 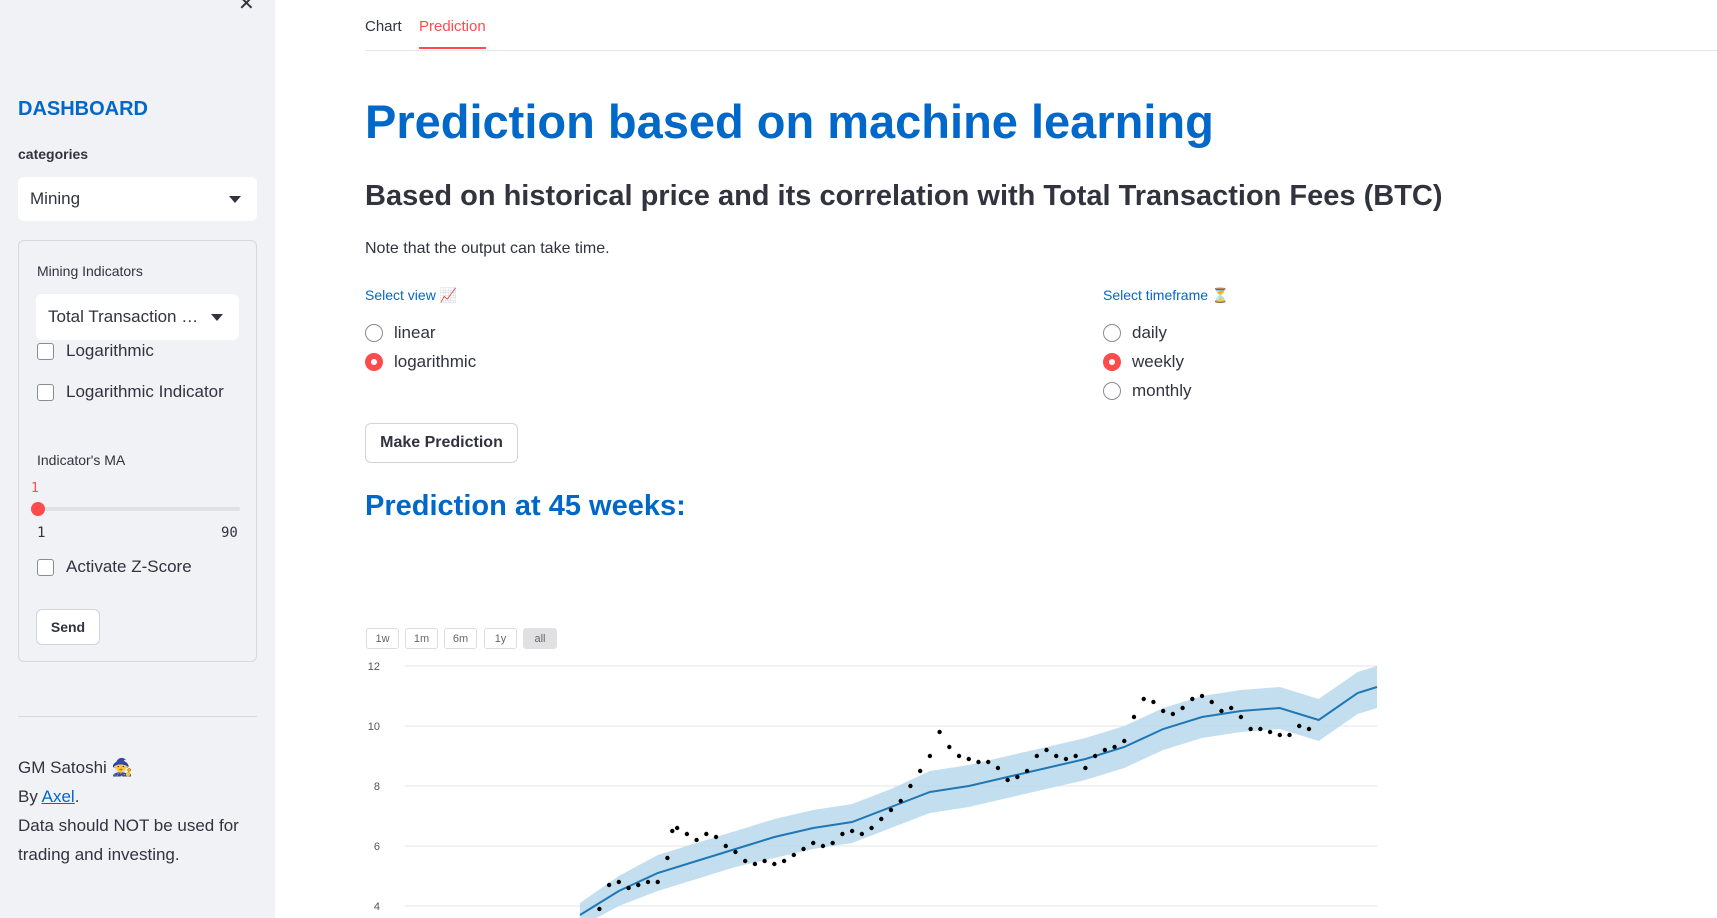 I want to click on zscore-checkbox: Activate Z-Score, so click(x=114, y=567).